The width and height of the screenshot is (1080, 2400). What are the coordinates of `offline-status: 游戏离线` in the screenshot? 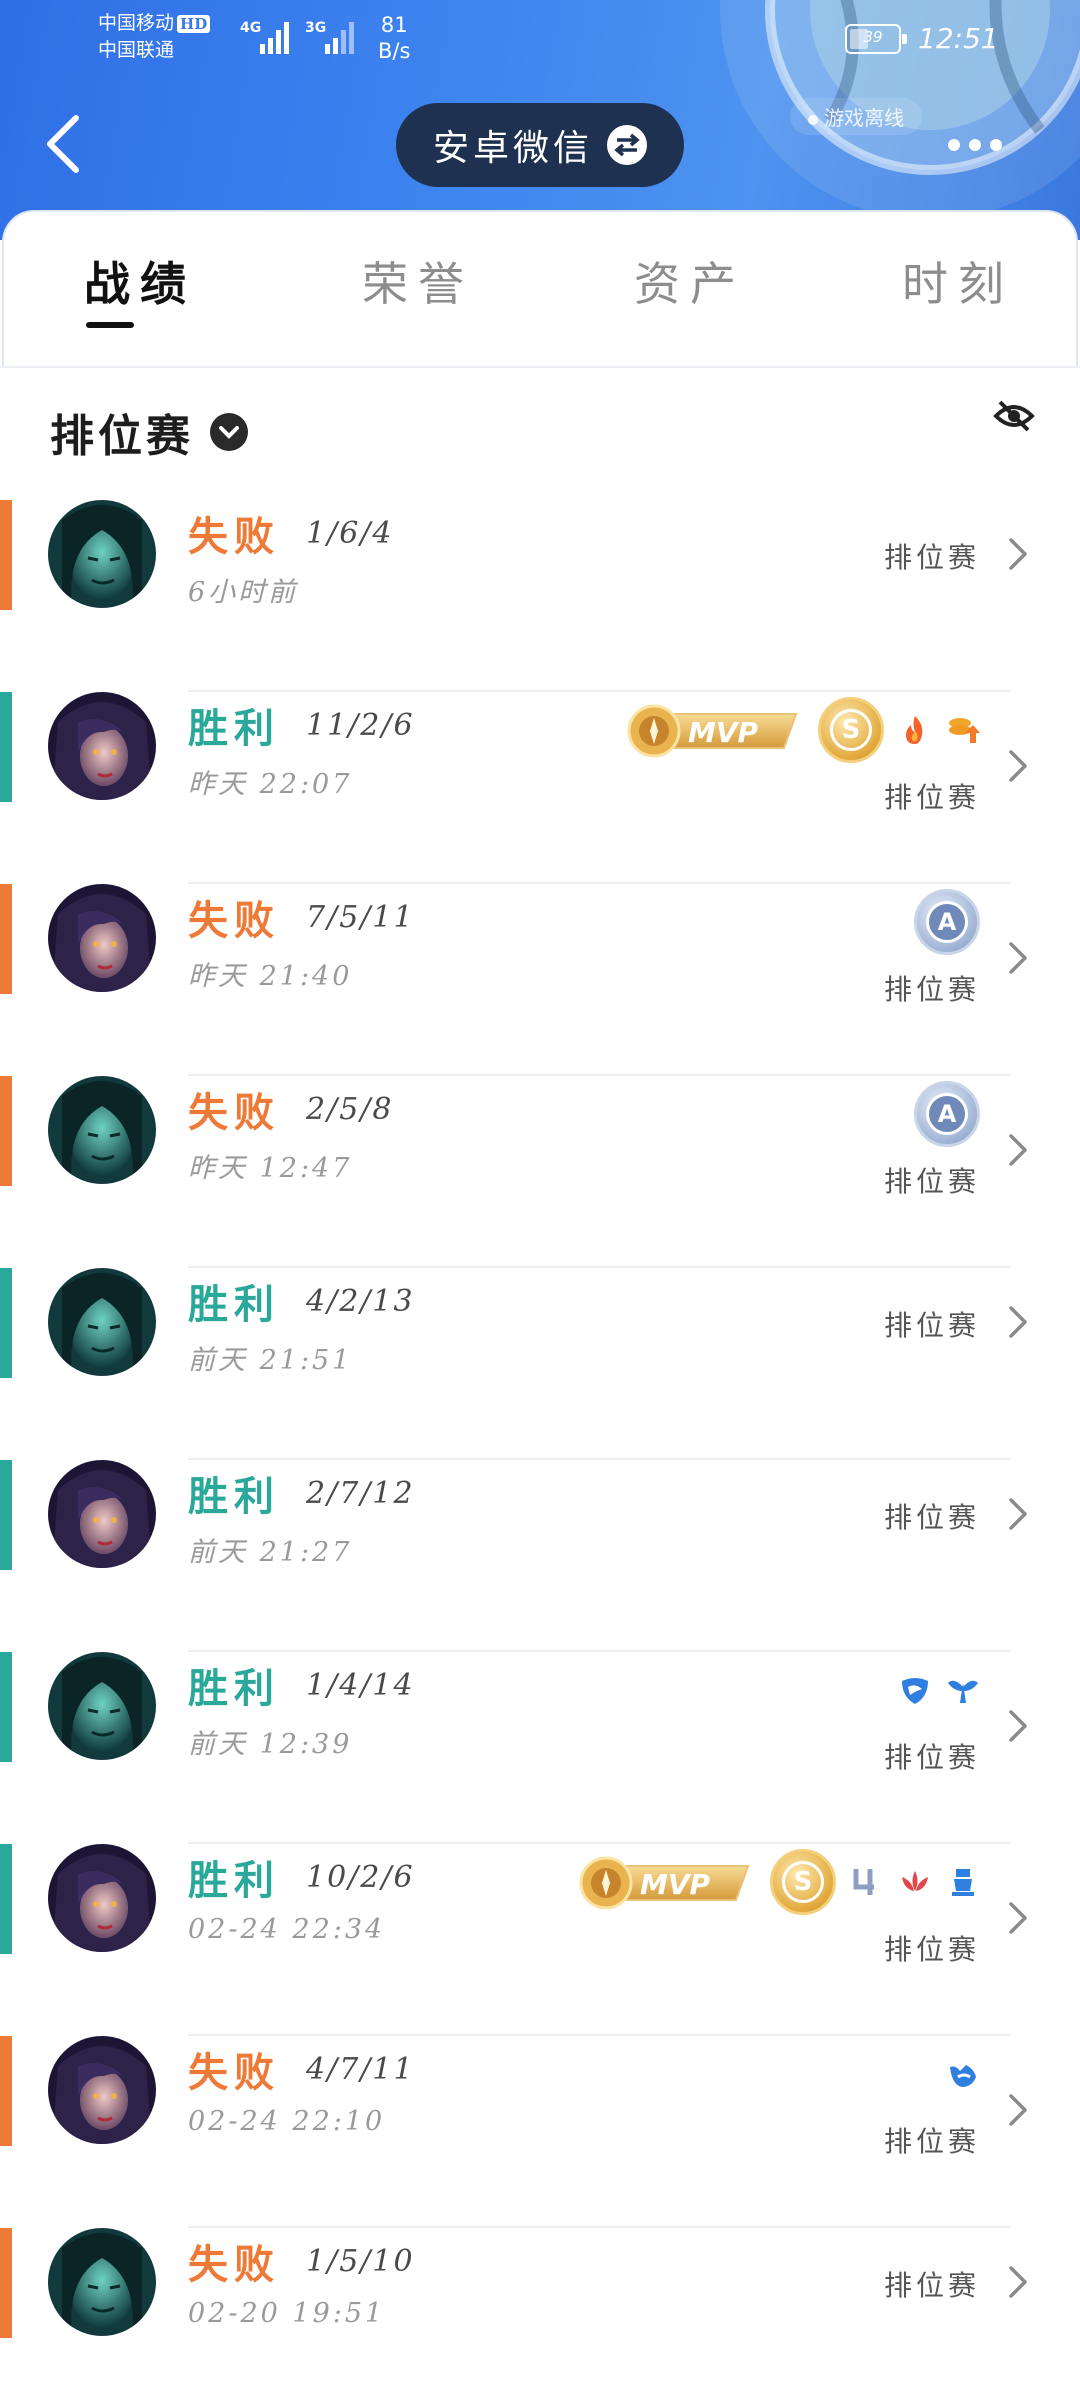 It's located at (856, 116).